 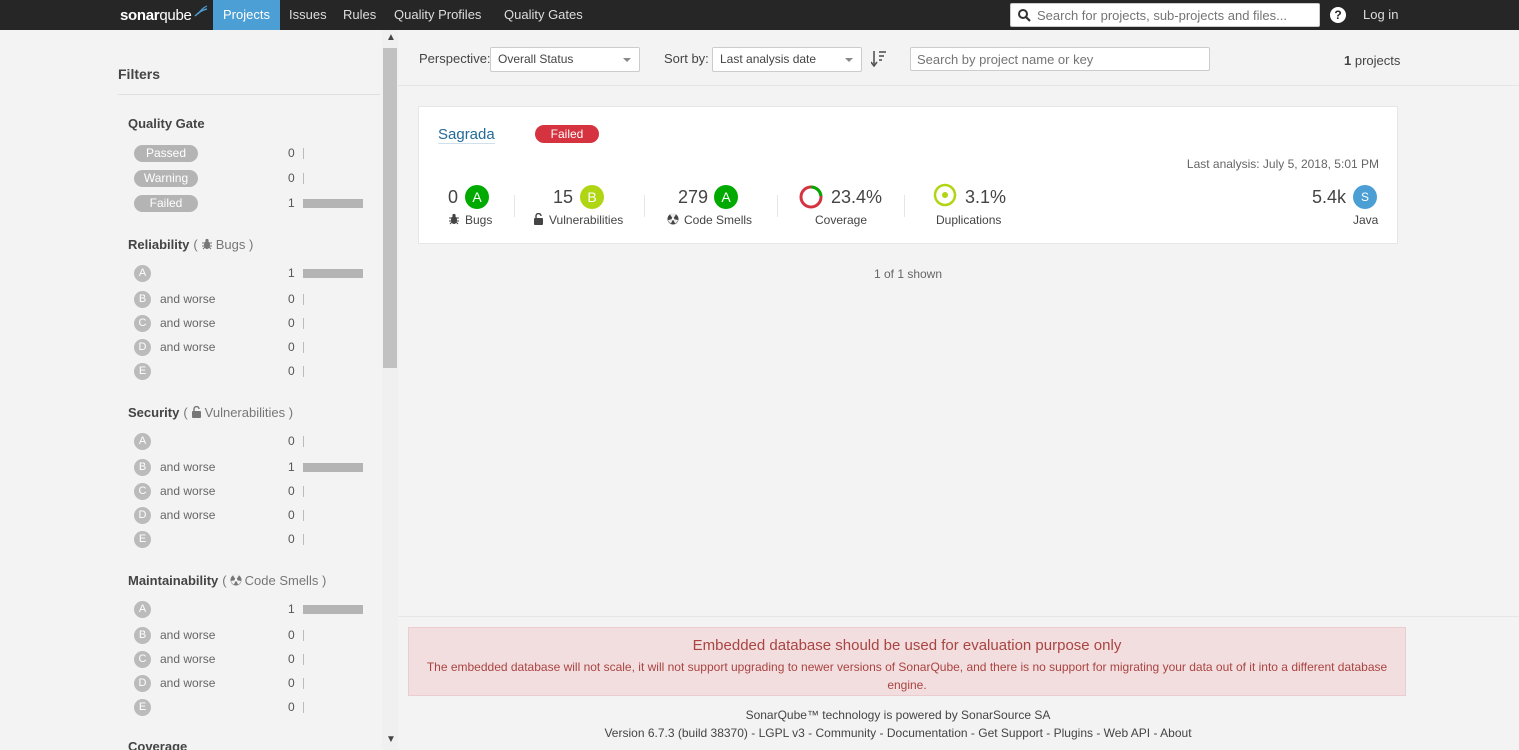 I want to click on logo-text-bold: sonar, so click(x=140, y=15).